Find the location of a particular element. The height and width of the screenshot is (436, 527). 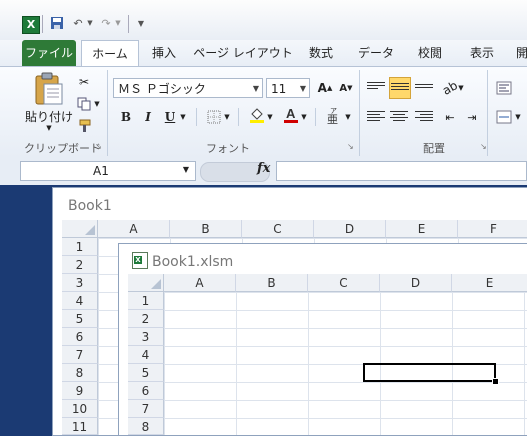

clipboard-launcher-icon: ↘ is located at coordinates (98, 146).